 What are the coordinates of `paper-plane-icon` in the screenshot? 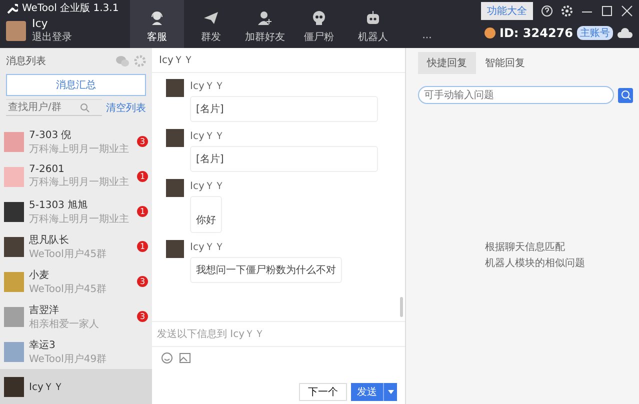 It's located at (211, 18).